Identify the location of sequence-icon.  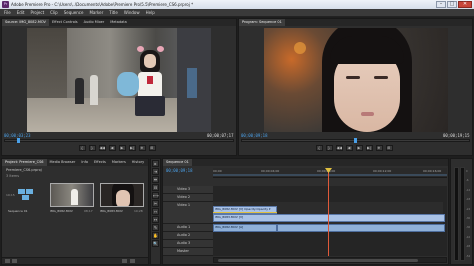
(26, 196).